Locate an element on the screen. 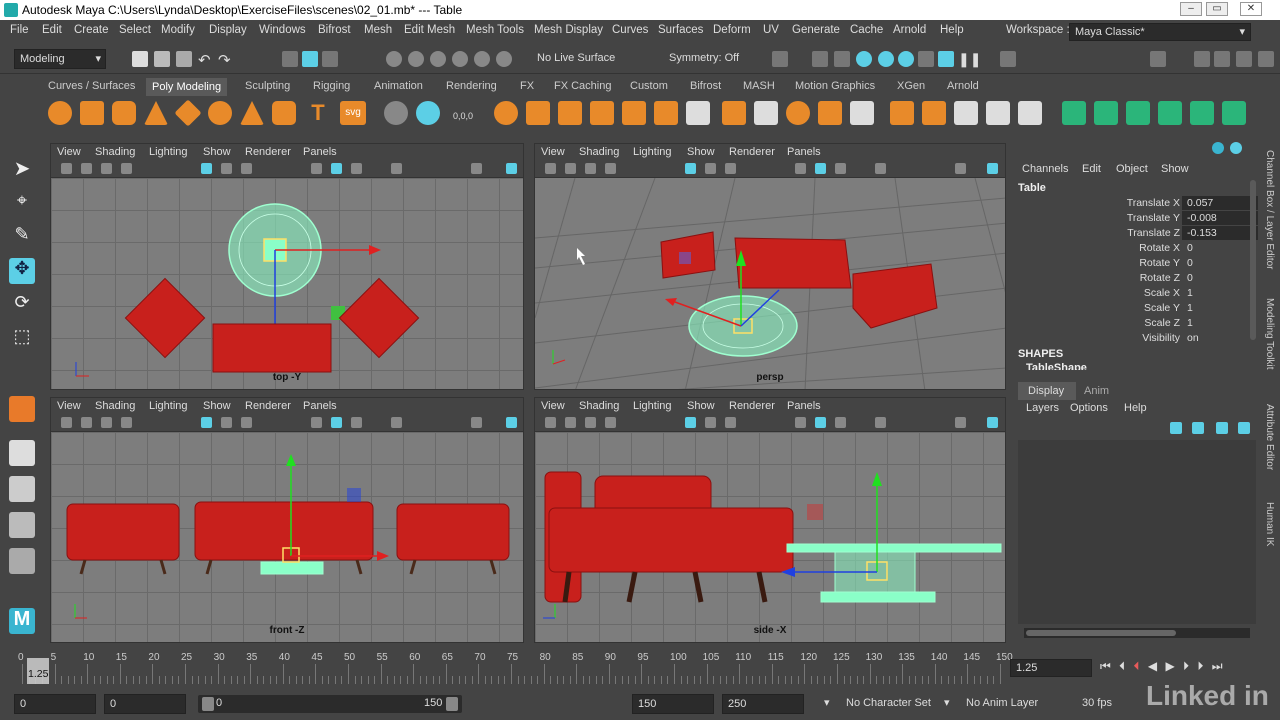  mode-dropdown: Modeling ▾ is located at coordinates (60, 59).